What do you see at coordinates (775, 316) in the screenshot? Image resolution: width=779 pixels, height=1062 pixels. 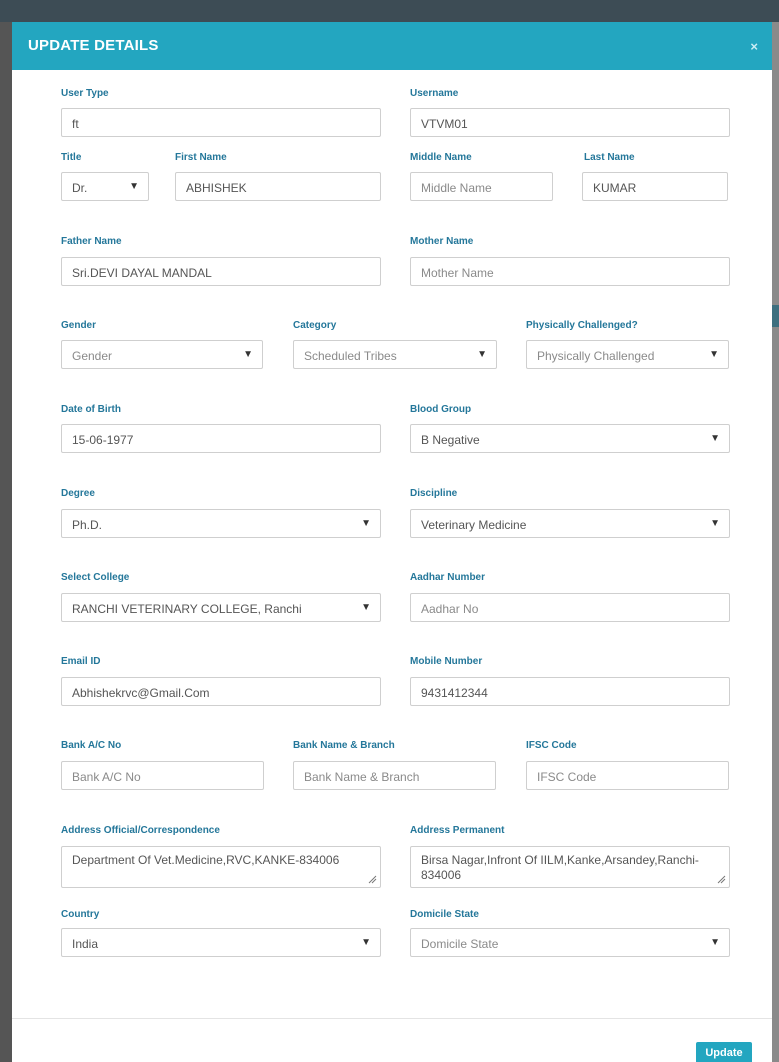 I see `page-backdrop-accent` at bounding box center [775, 316].